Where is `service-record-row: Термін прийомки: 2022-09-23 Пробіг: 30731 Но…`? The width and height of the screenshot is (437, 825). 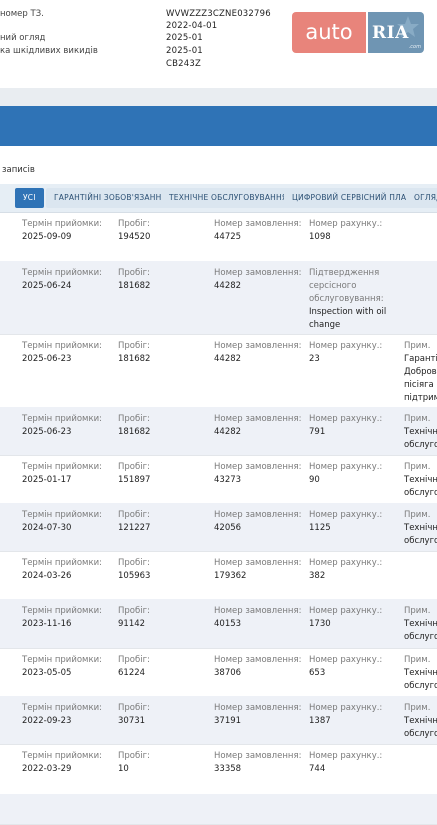 service-record-row: Термін прийомки: 2022-09-23 Пробіг: 30731 Но… is located at coordinates (218, 720).